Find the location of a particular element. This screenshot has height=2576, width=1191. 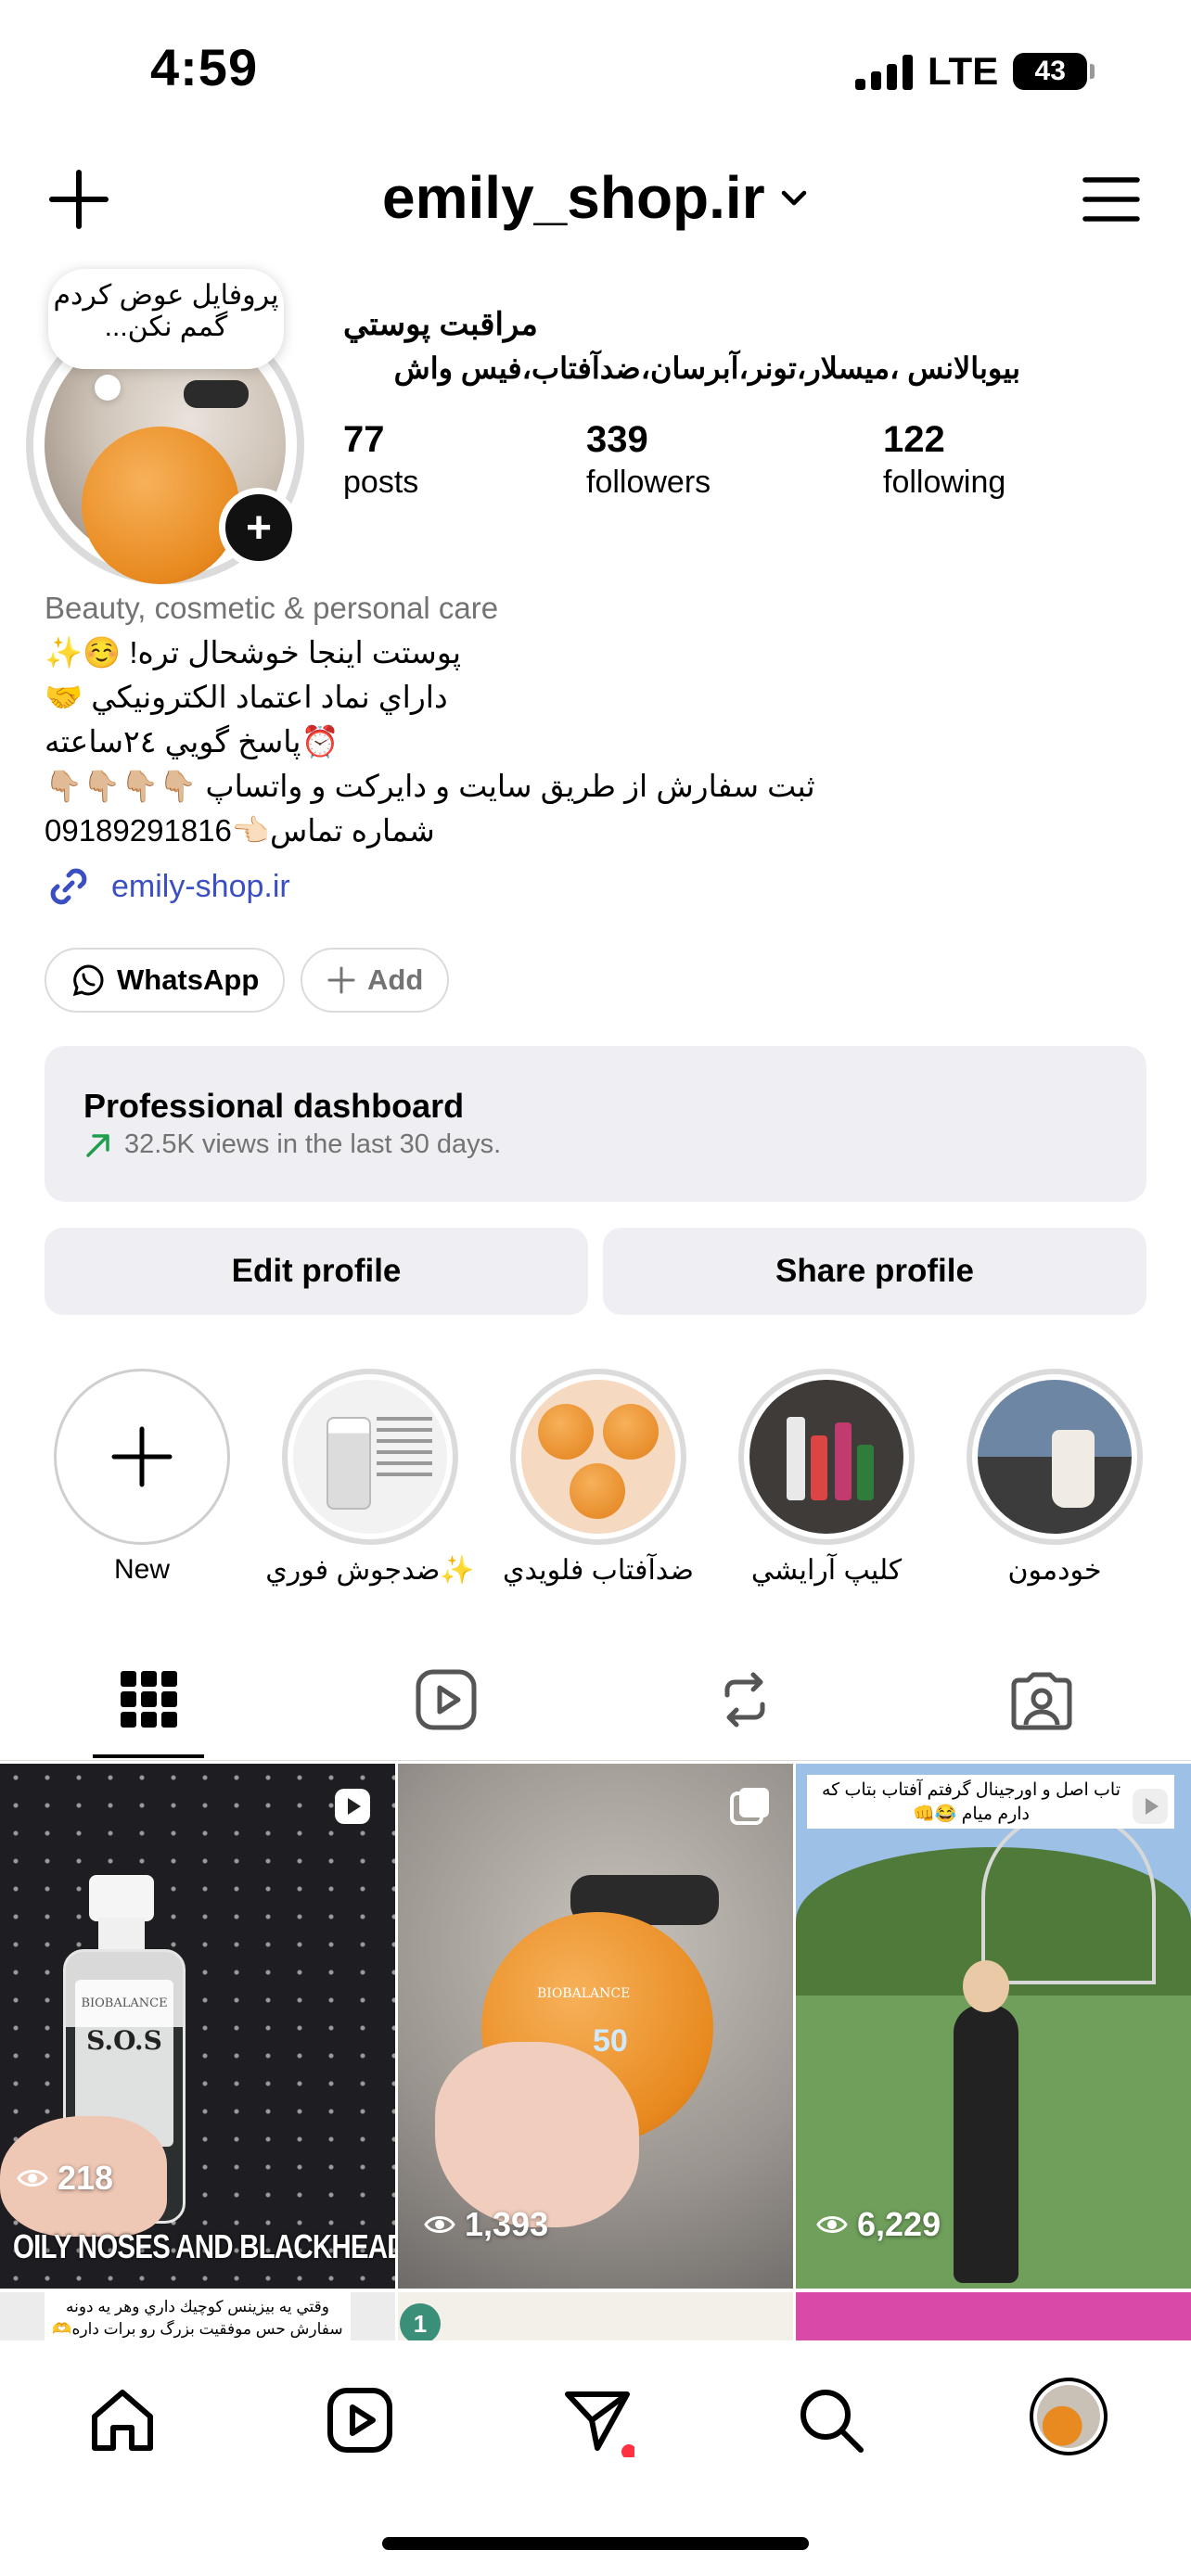

stat-label: followers is located at coordinates (649, 482).